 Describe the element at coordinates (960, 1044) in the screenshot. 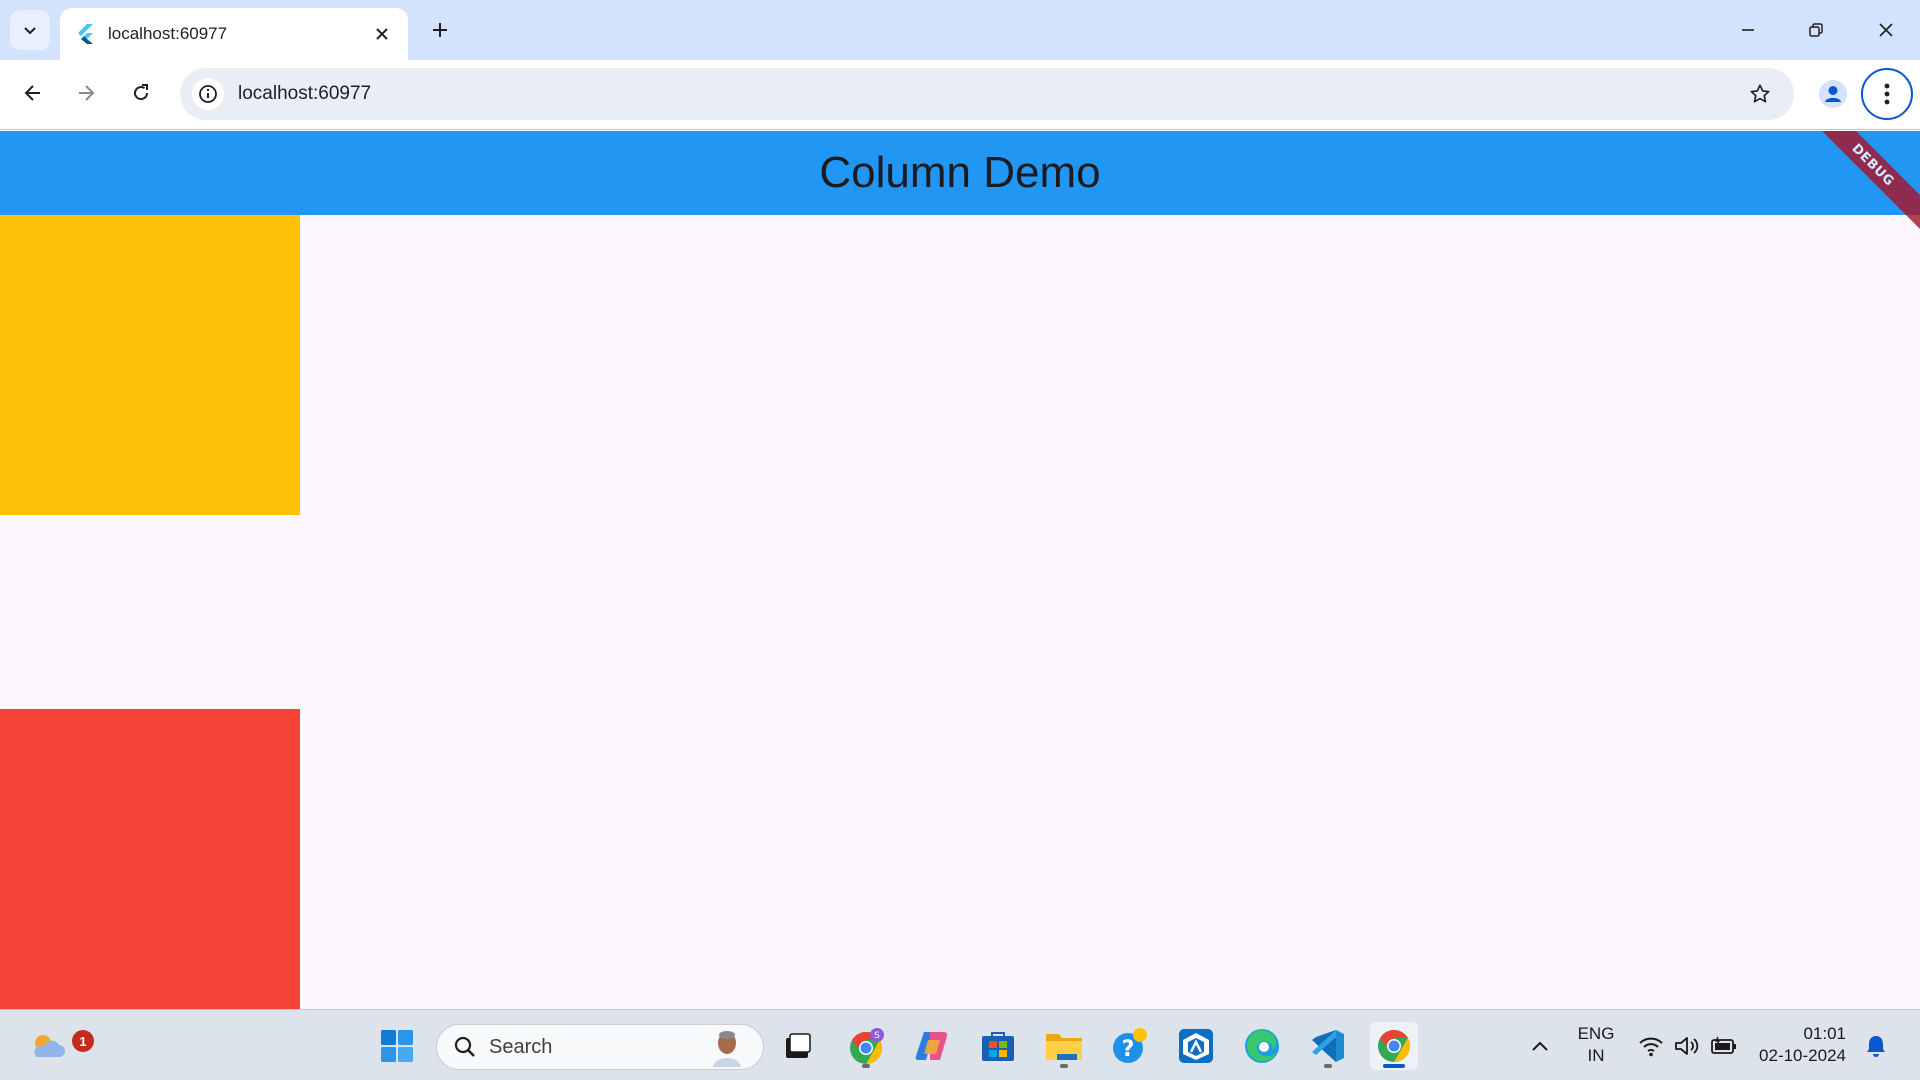

I see `windows-taskbar: 1 Search S ? ENG IN 01:01 02-10-2024` at that location.